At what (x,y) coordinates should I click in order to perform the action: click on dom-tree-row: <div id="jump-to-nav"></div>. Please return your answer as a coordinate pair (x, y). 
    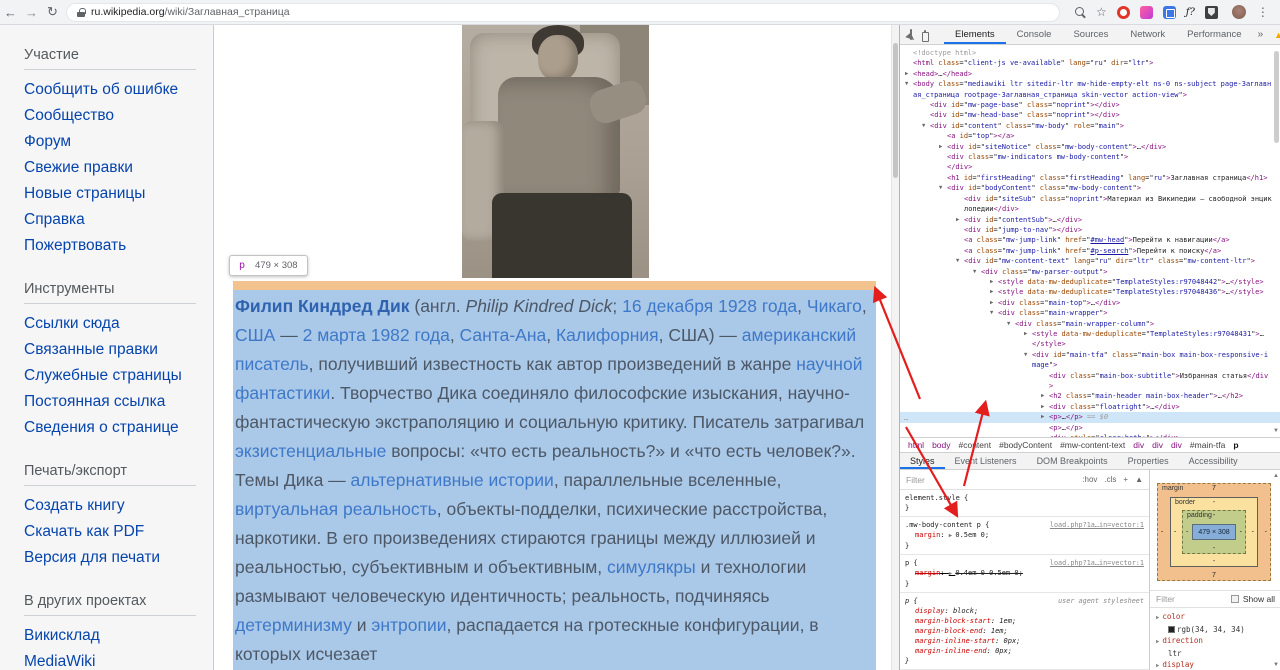
    Looking at the image, I should click on (1090, 230).